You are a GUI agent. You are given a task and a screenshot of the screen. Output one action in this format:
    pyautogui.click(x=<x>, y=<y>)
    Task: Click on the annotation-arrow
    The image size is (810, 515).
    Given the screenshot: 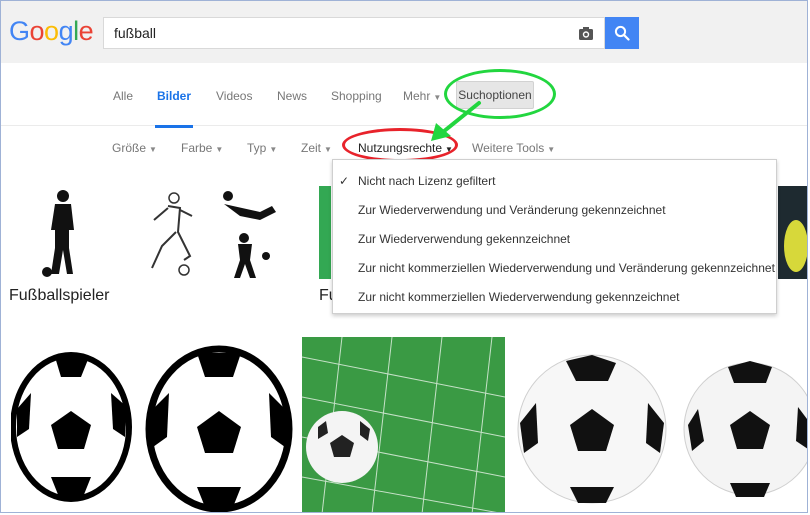 What is the action you would take?
    pyautogui.click(x=456, y=121)
    